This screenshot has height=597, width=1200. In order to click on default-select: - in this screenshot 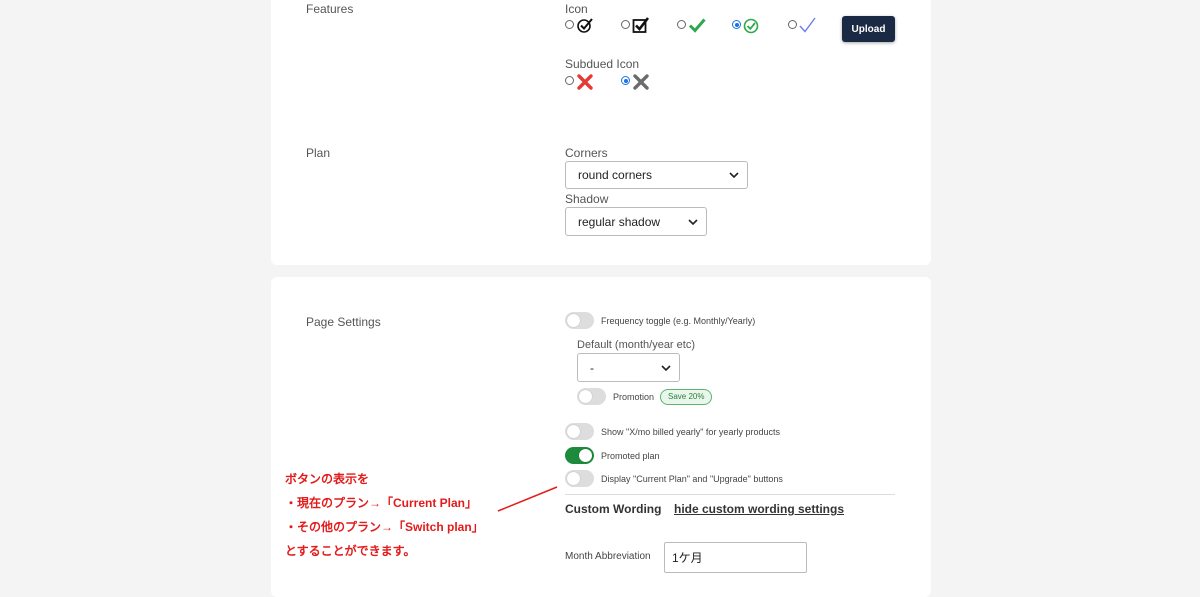, I will do `click(628, 367)`.